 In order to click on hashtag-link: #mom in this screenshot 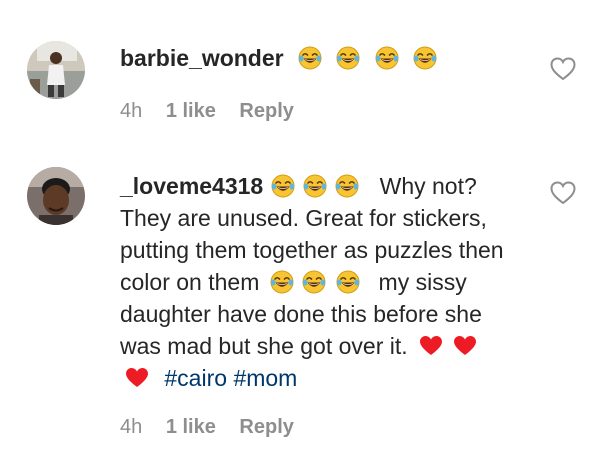, I will do `click(265, 378)`.